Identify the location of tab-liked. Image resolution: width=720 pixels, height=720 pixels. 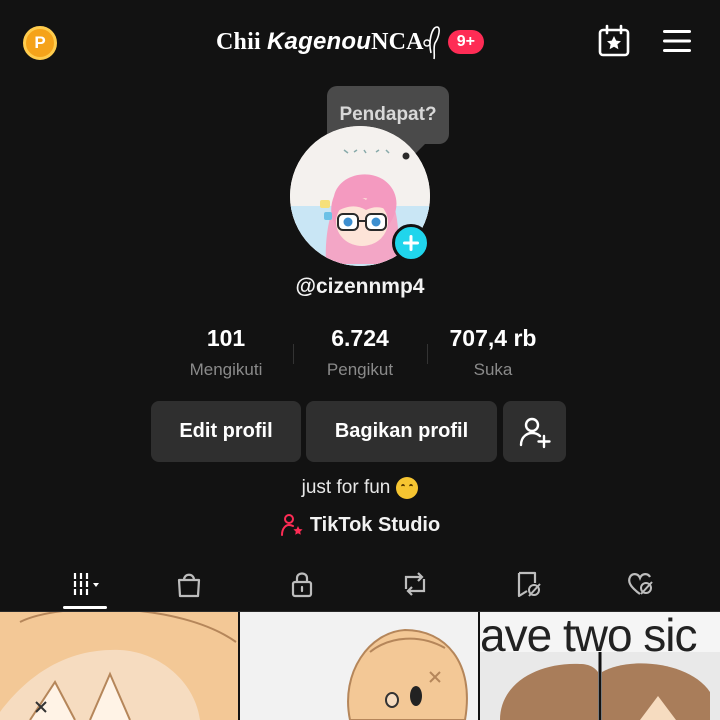
(640, 584).